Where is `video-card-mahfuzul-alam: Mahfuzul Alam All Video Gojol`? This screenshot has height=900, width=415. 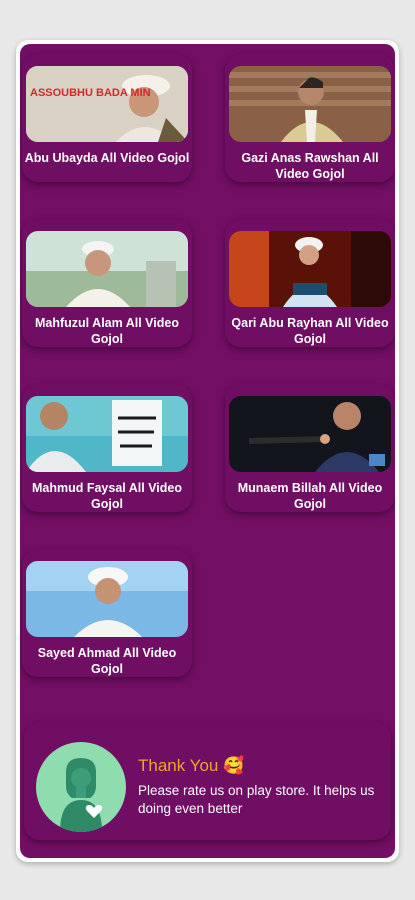 video-card-mahfuzul-alam: Mahfuzul Alam All Video Gojol is located at coordinates (107, 283).